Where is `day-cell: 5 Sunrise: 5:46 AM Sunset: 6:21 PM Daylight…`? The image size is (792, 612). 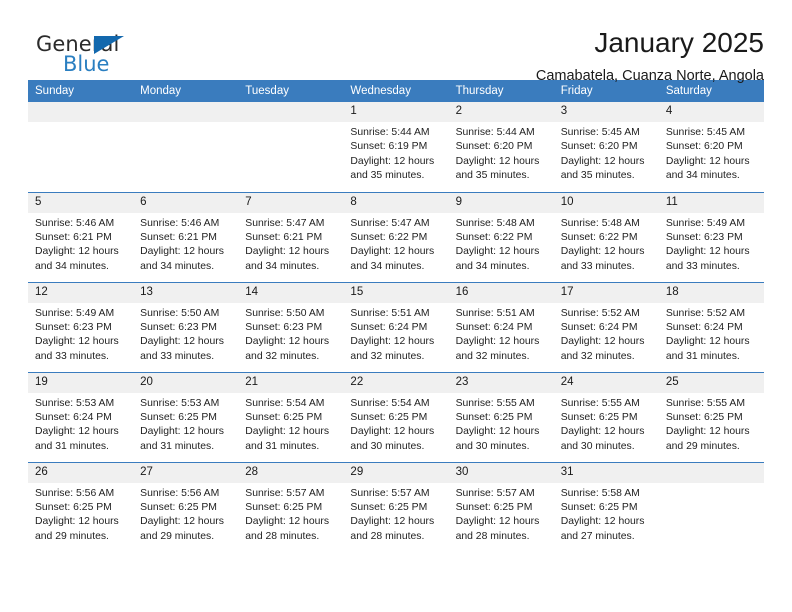 day-cell: 5 Sunrise: 5:46 AM Sunset: 6:21 PM Daylight… is located at coordinates (81, 236).